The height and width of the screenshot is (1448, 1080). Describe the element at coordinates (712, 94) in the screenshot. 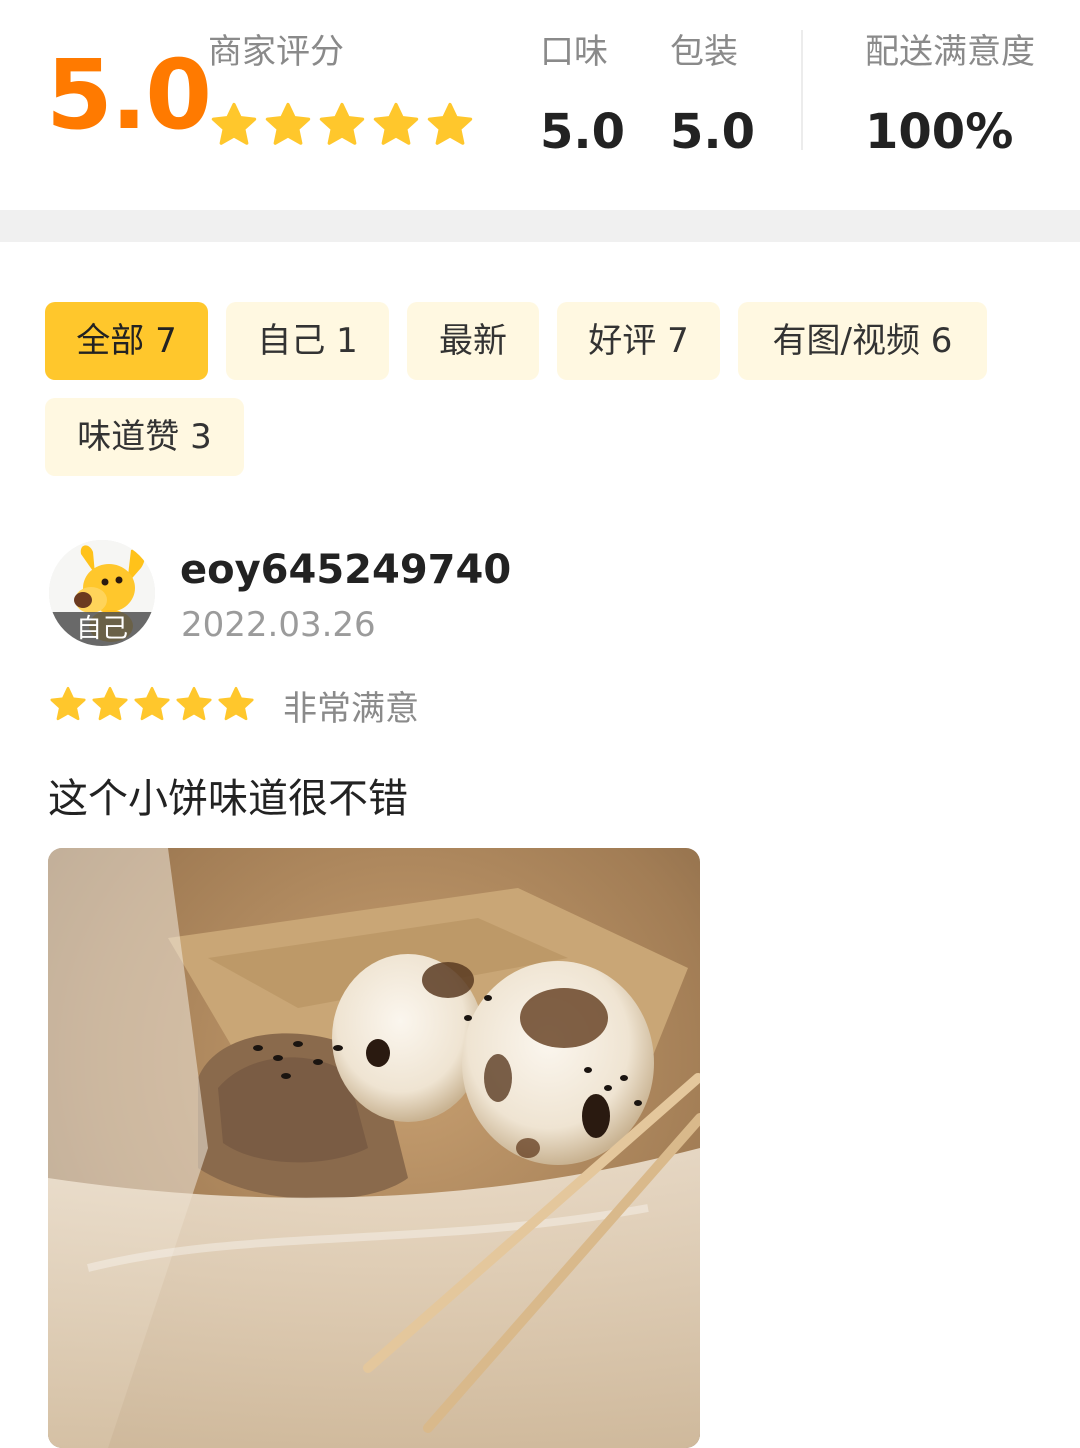

I see `metric-packaging: 包装 5.0` at that location.